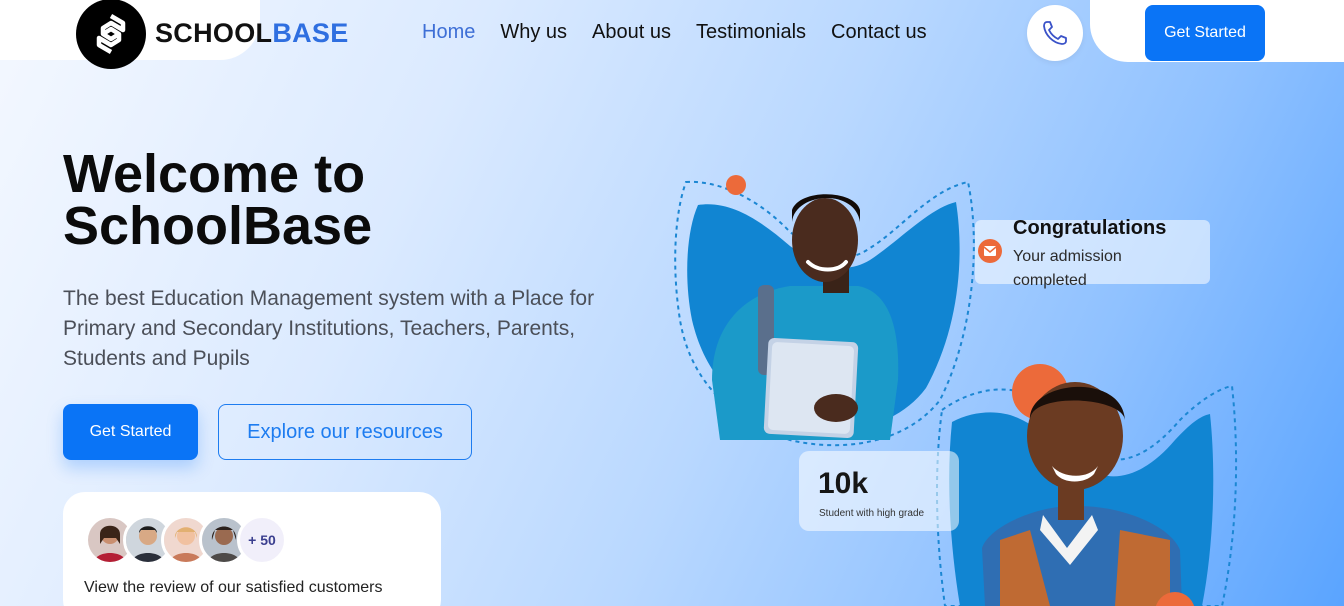  Describe the element at coordinates (736, 185) in the screenshot. I see `orange-dot` at that location.